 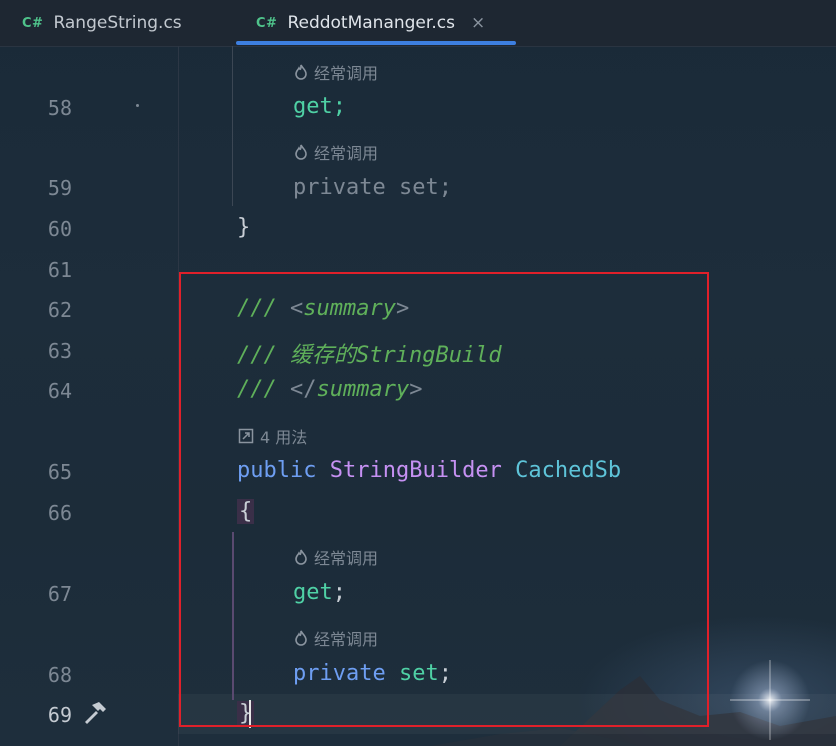 What do you see at coordinates (59, 513) in the screenshot?
I see `line-number: 66` at bounding box center [59, 513].